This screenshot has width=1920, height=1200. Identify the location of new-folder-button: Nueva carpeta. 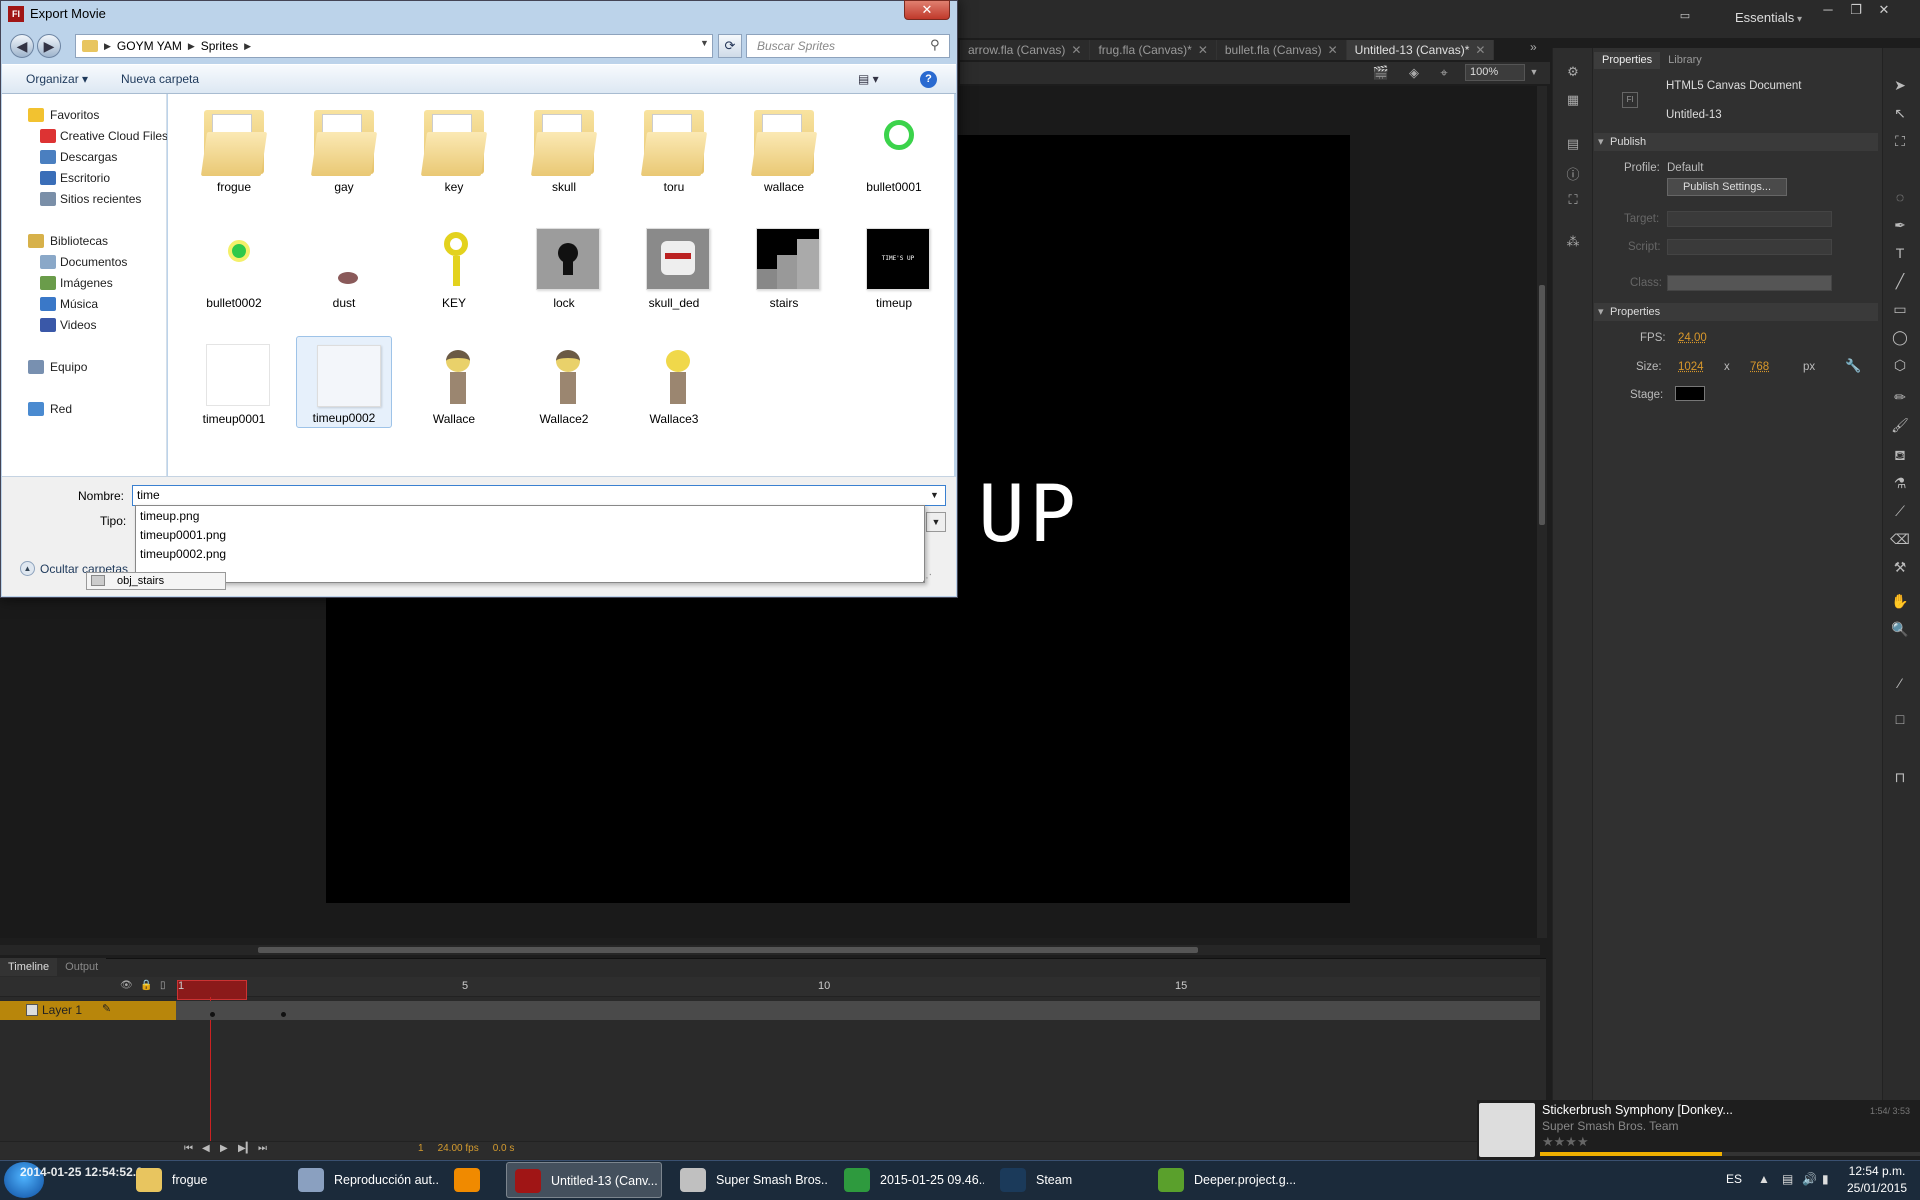
(160, 79).